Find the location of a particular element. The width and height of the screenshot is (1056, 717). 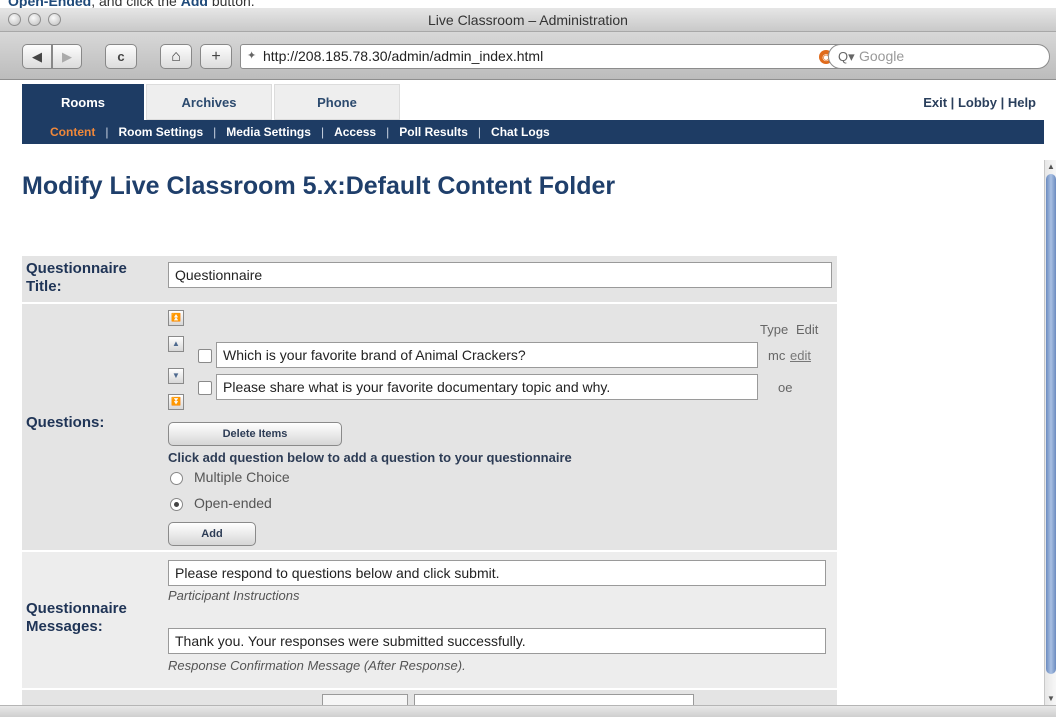

instruction-emph-open-ended: Open-Ended is located at coordinates (50, 4).